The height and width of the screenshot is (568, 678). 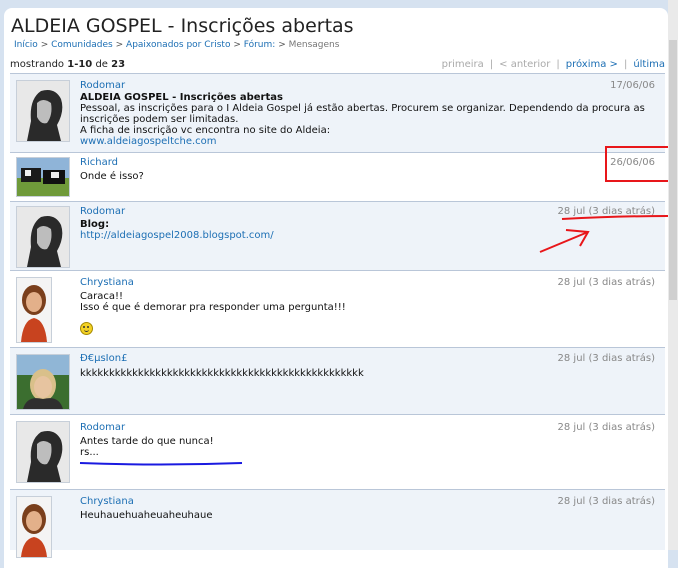 I want to click on scroll-thumb, so click(x=673, y=170).